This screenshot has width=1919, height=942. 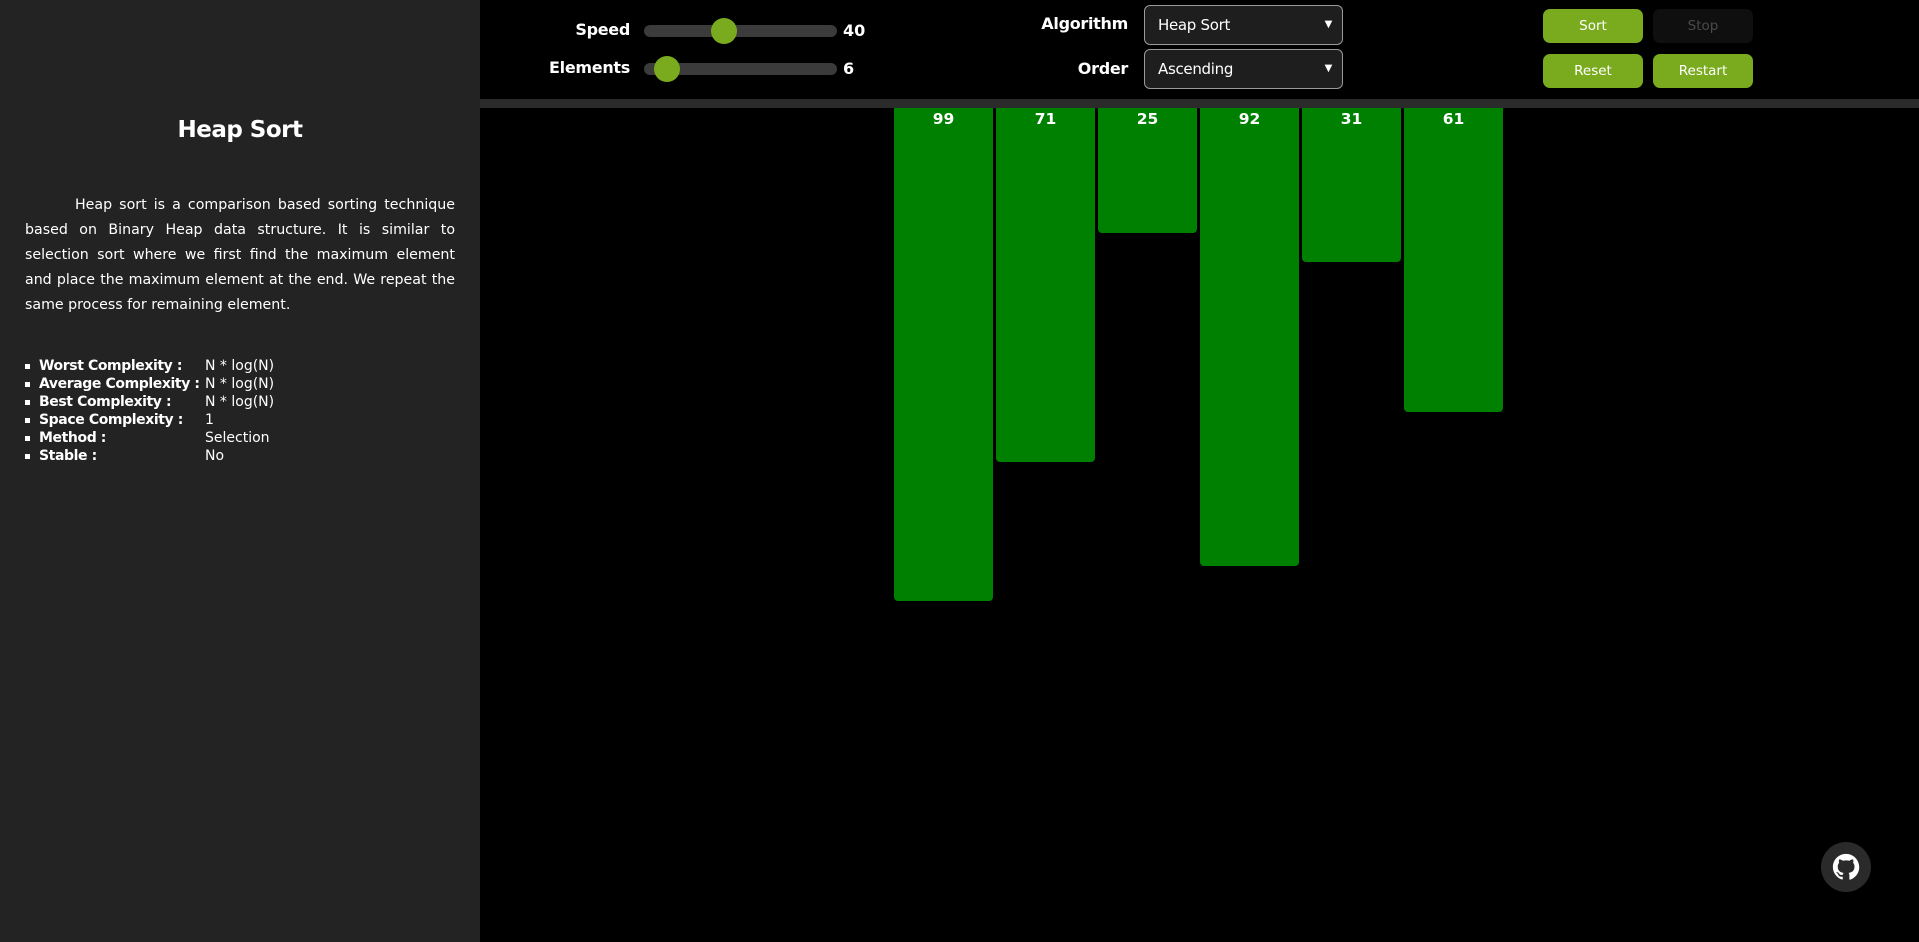 I want to click on speed-slider, so click(x=740, y=31).